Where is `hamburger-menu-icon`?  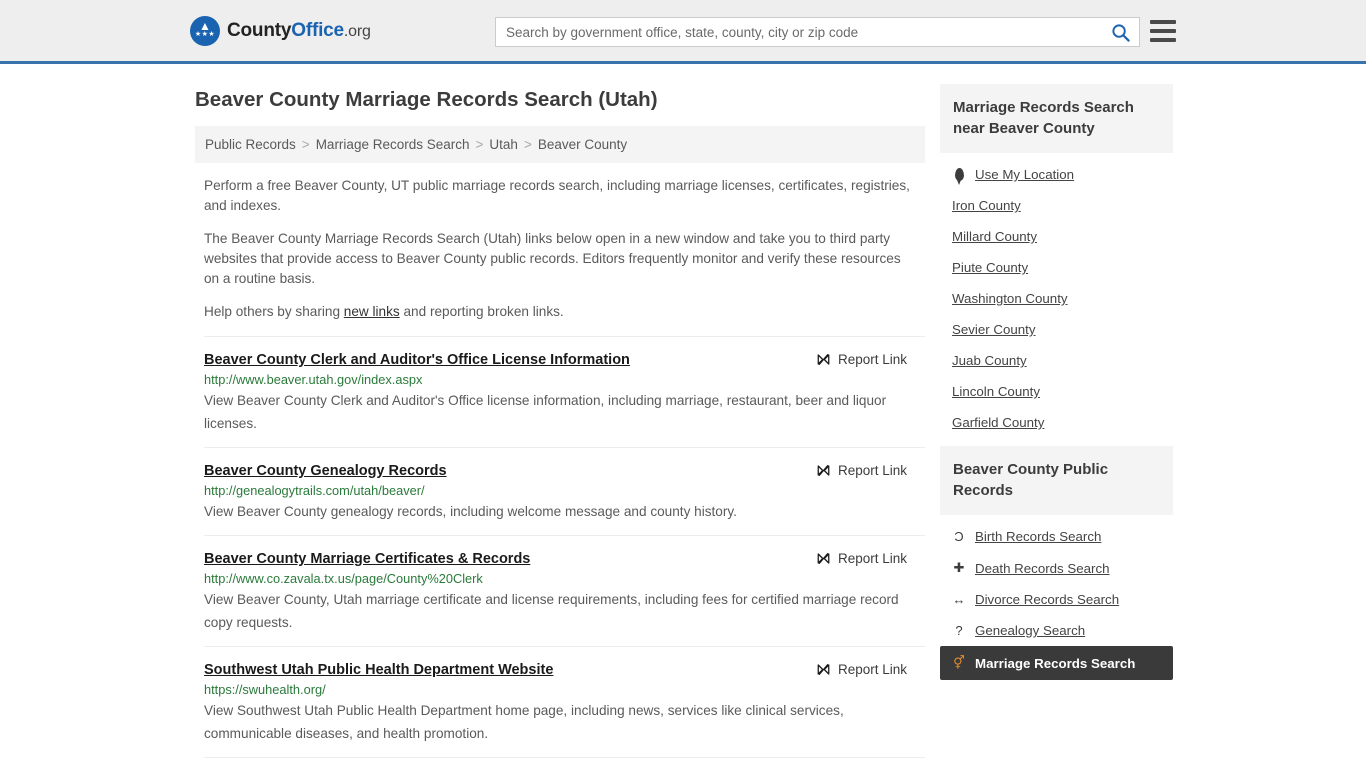 hamburger-menu-icon is located at coordinates (1163, 31).